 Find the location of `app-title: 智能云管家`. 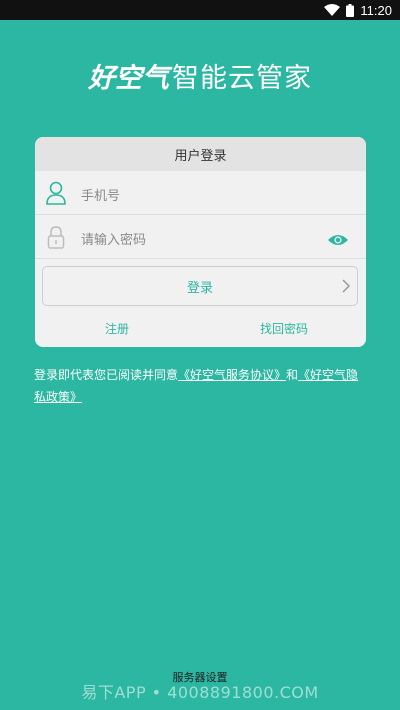

app-title: 智能云管家 is located at coordinates (242, 78).